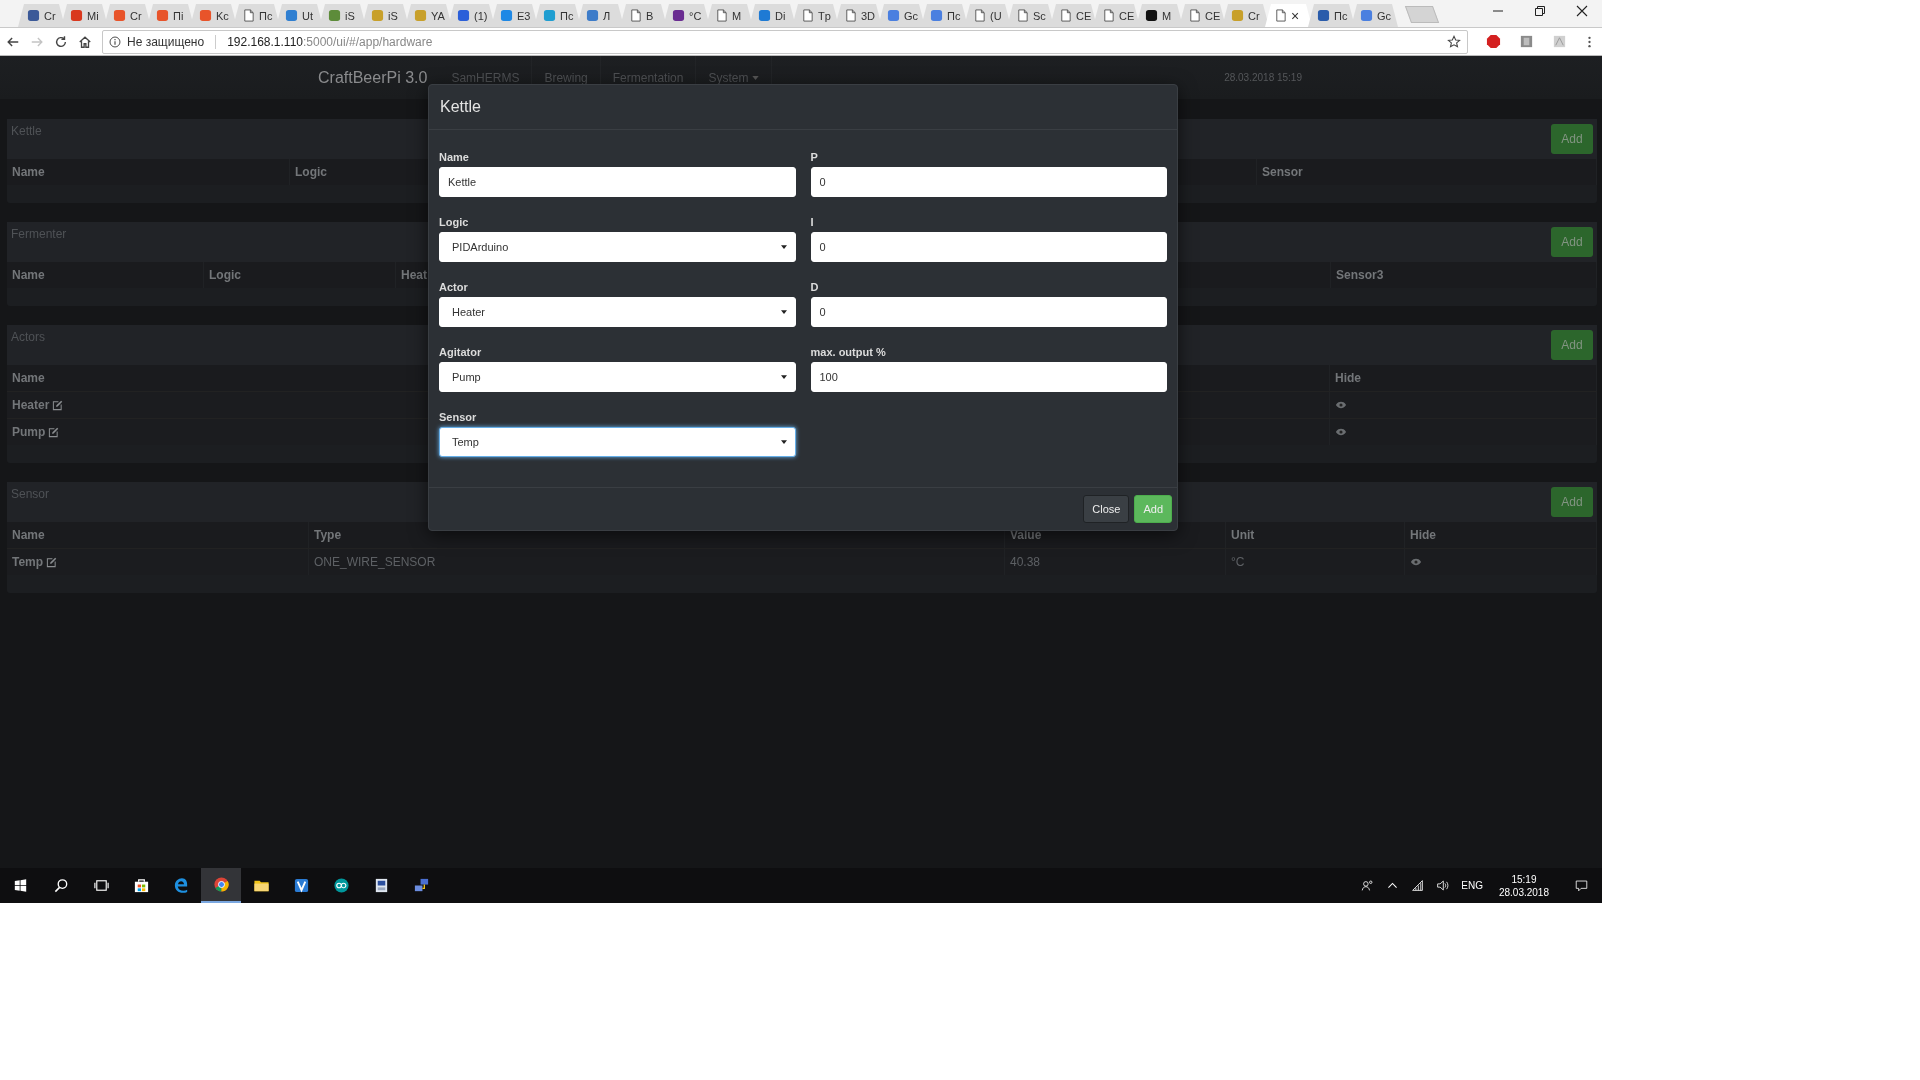 Image resolution: width=1920 pixels, height=1080 pixels. Describe the element at coordinates (1106, 509) in the screenshot. I see `close-button: Close` at that location.